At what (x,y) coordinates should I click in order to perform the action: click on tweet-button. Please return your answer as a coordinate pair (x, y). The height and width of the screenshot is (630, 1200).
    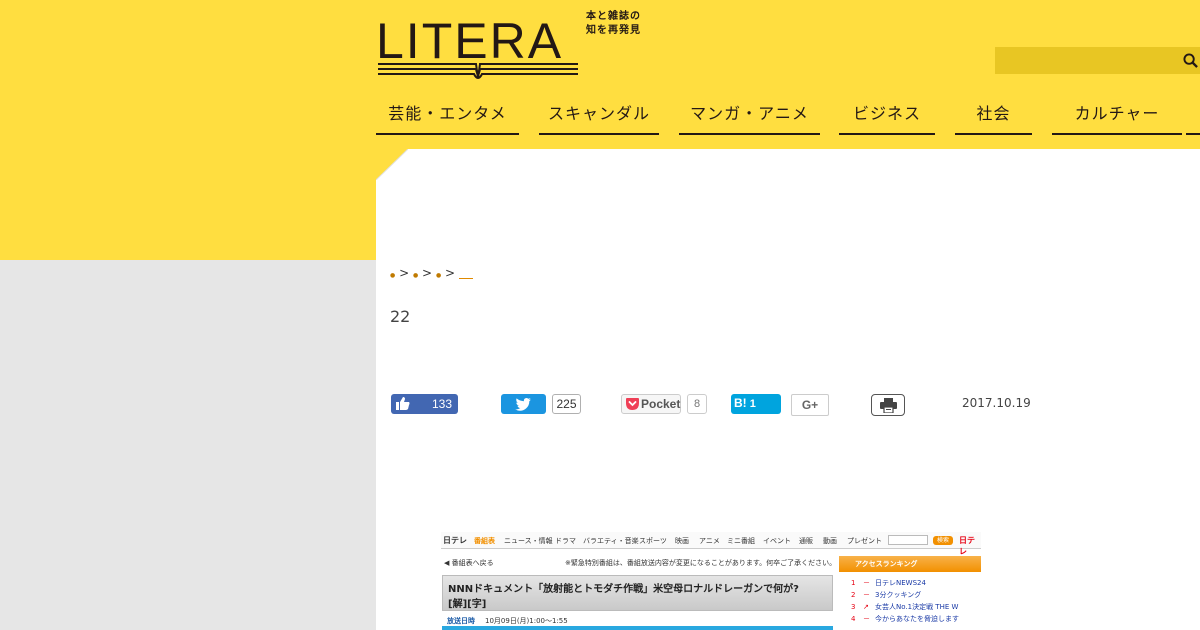
    Looking at the image, I should click on (523, 404).